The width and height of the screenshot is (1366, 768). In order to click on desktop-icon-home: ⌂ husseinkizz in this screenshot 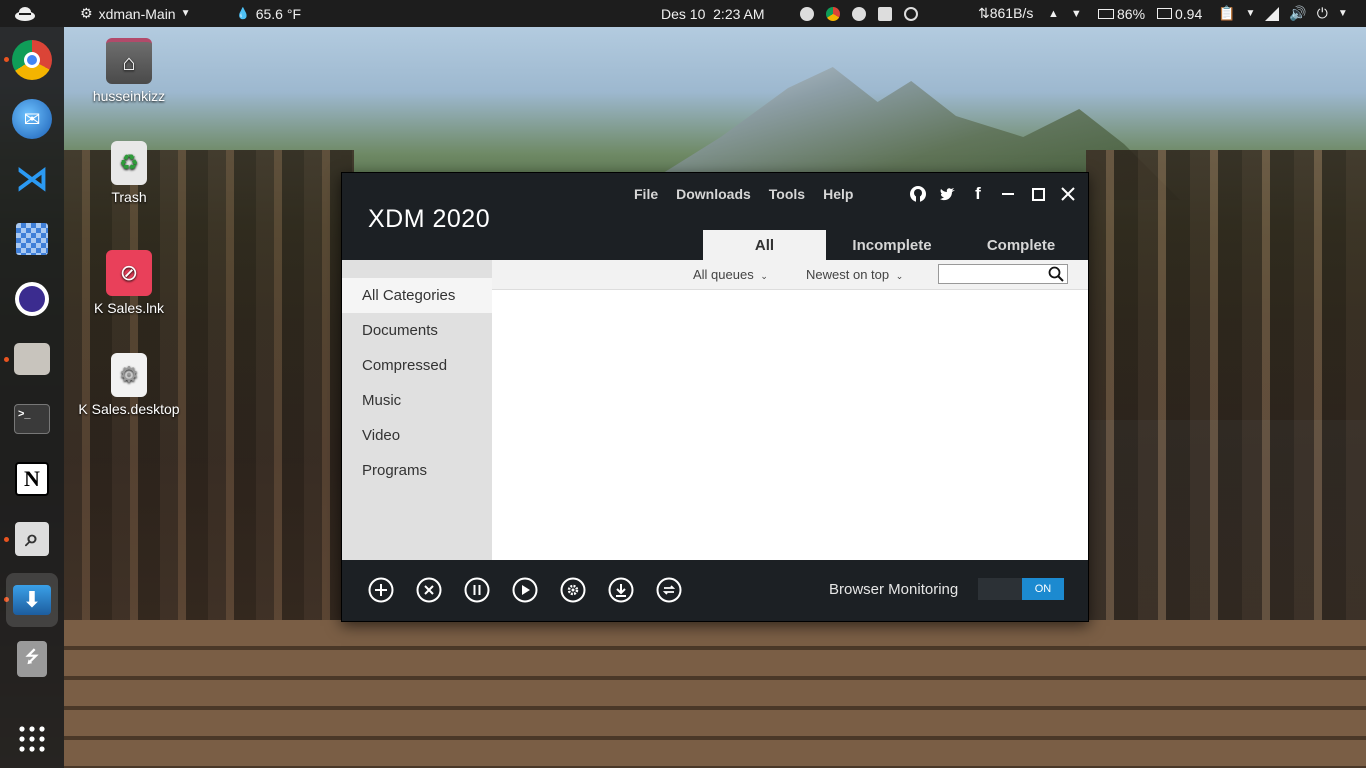, I will do `click(129, 71)`.